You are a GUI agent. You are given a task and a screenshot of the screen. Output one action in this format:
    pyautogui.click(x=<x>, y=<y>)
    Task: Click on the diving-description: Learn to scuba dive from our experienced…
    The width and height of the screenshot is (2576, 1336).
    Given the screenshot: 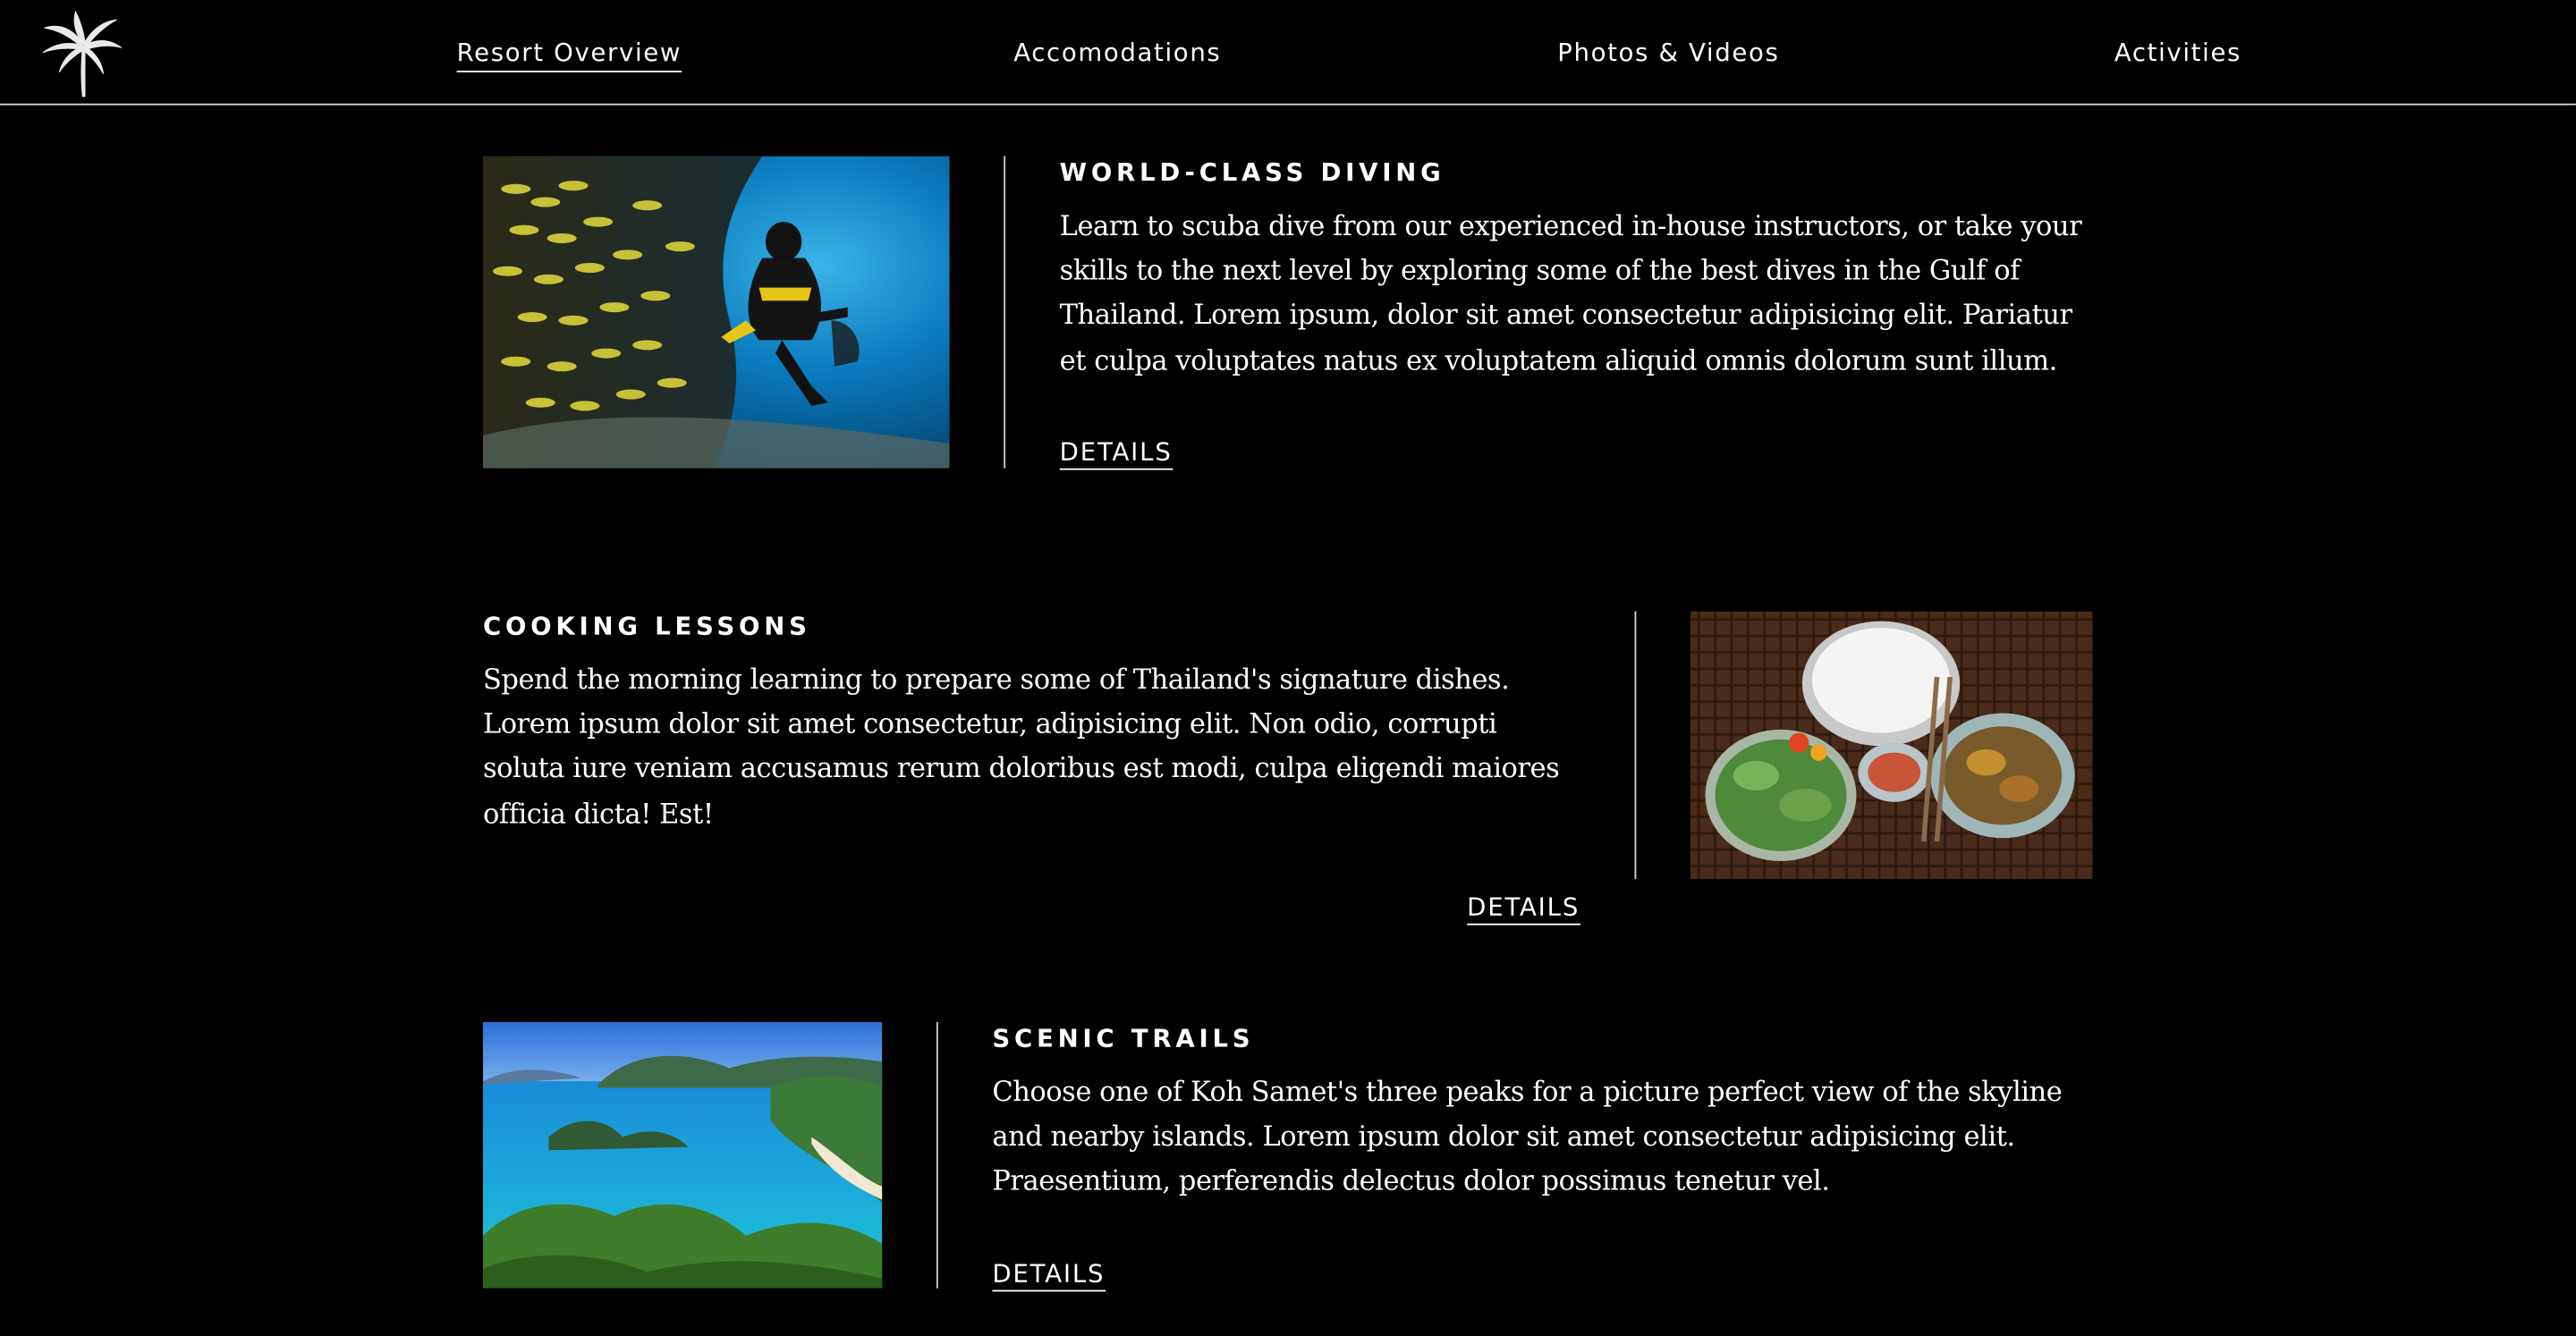 What is the action you would take?
    pyautogui.click(x=1570, y=293)
    